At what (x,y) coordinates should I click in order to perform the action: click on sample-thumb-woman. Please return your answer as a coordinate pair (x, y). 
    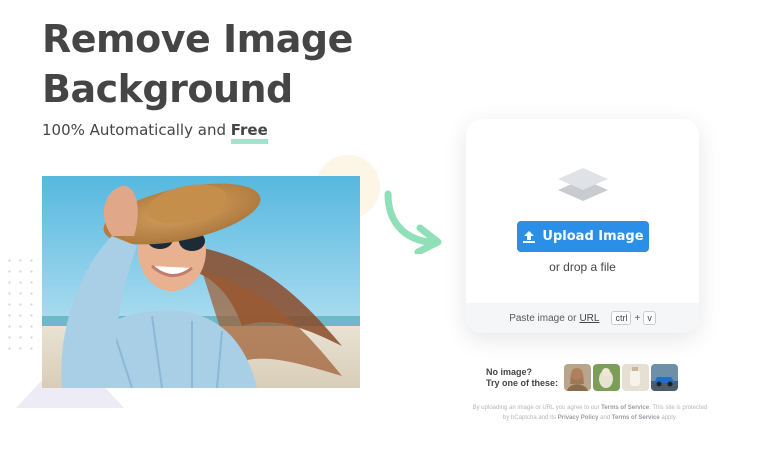
    Looking at the image, I should click on (578, 377).